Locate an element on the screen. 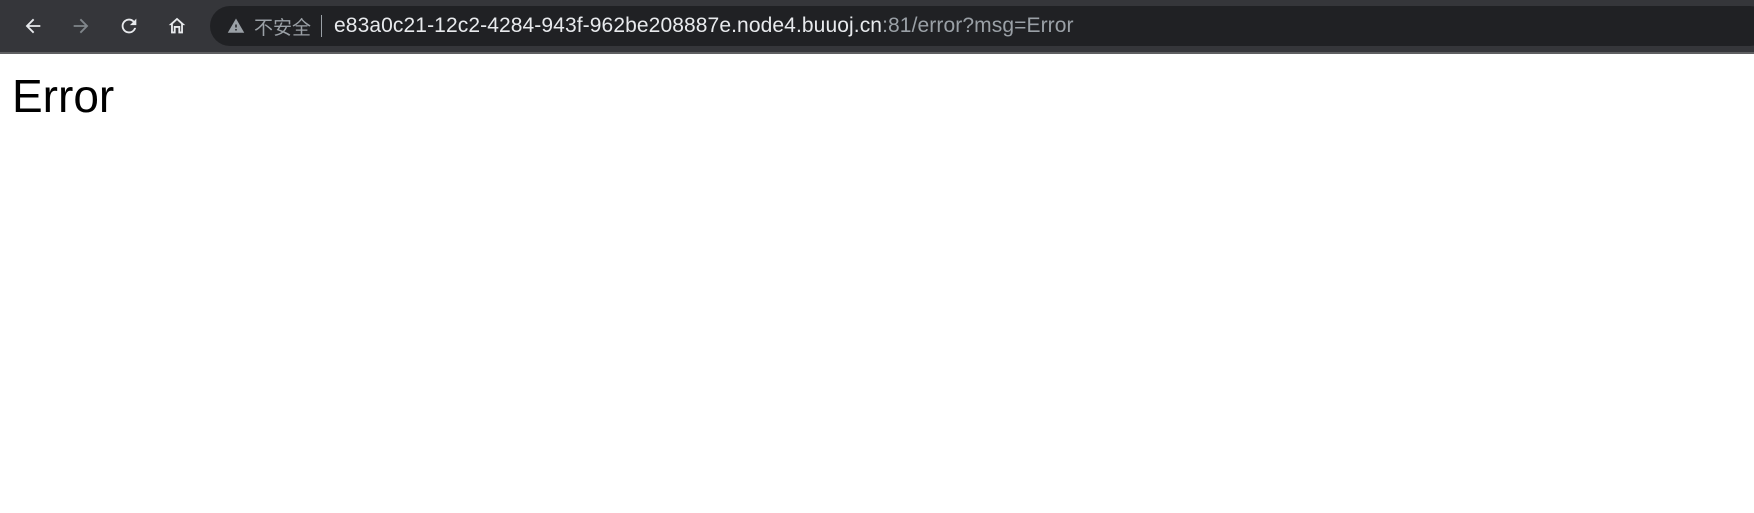 The image size is (1754, 513). security-label: 不安全 is located at coordinates (282, 26).